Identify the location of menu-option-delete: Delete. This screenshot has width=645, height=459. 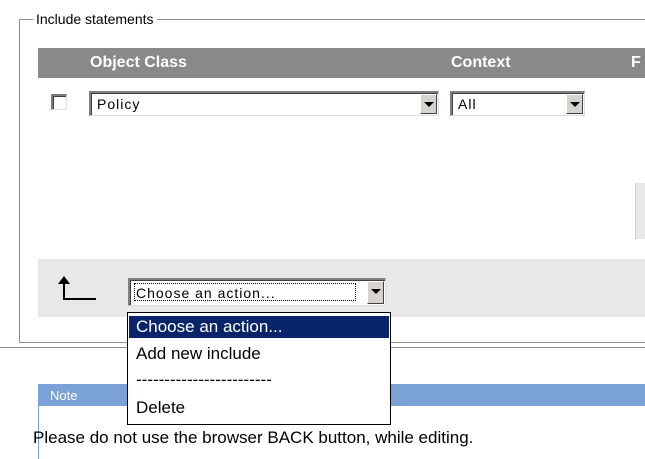
(259, 408).